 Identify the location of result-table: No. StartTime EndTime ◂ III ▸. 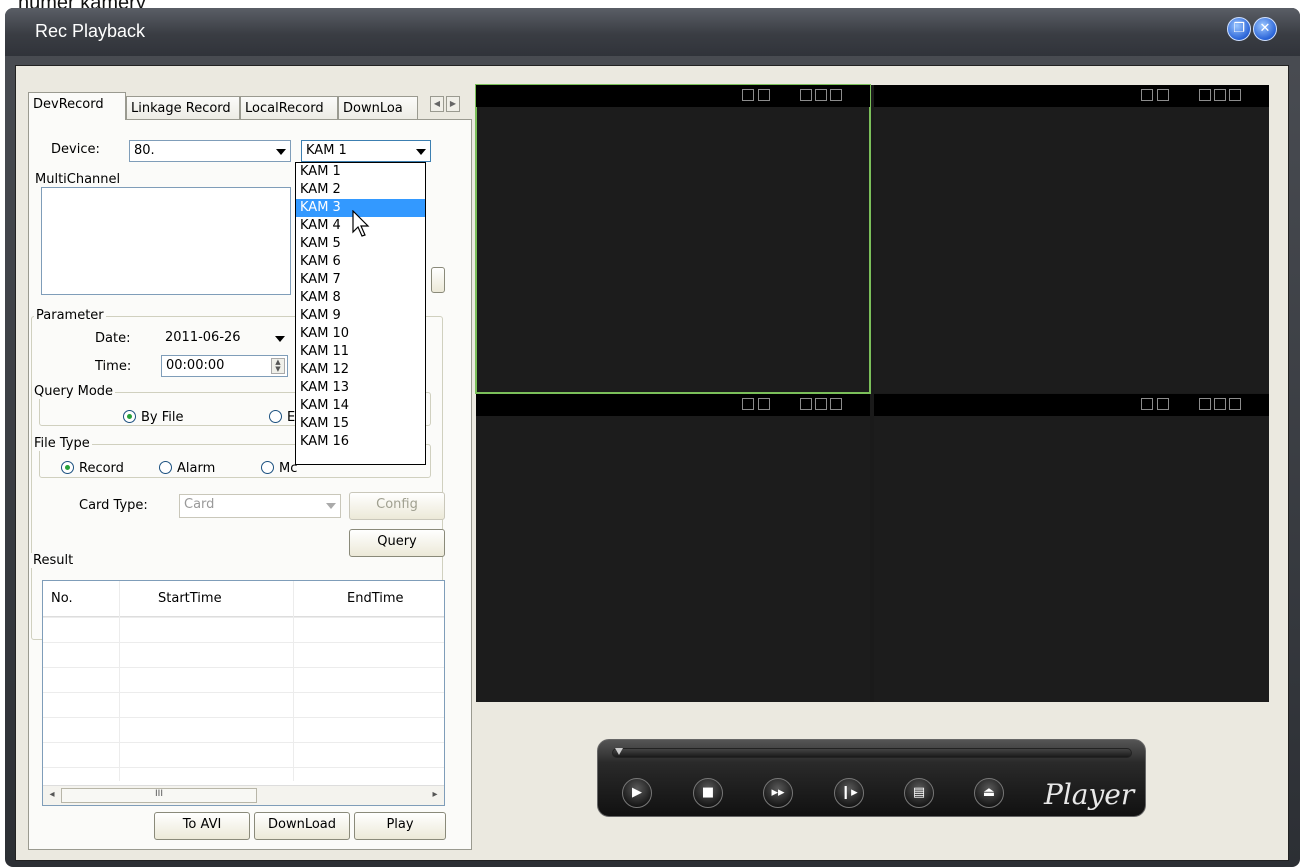
(243, 693).